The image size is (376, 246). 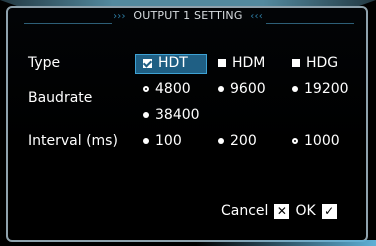 I want to click on type-option-hdt: HDT, so click(x=165, y=63).